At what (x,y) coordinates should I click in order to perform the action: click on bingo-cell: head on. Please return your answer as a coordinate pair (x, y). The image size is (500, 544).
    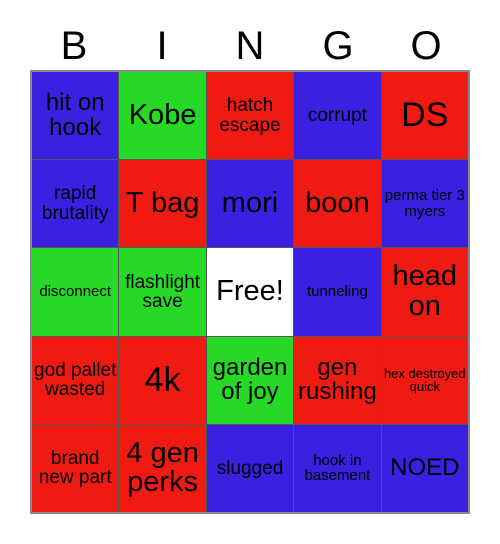
    Looking at the image, I should click on (424, 292).